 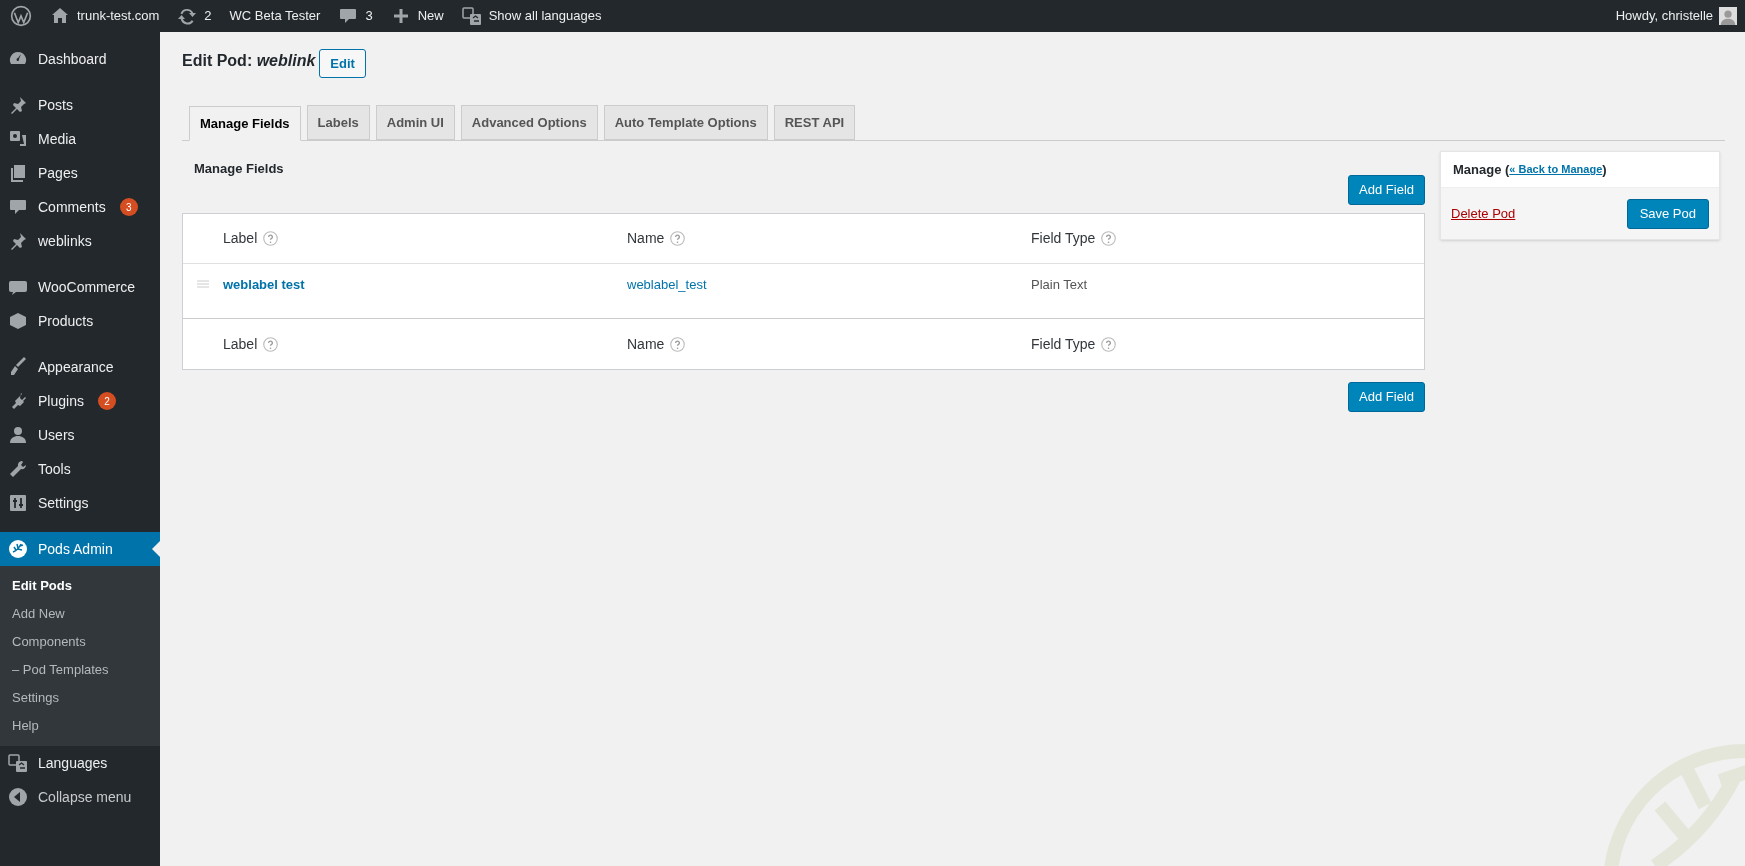 I want to click on home-icon, so click(x=60, y=16).